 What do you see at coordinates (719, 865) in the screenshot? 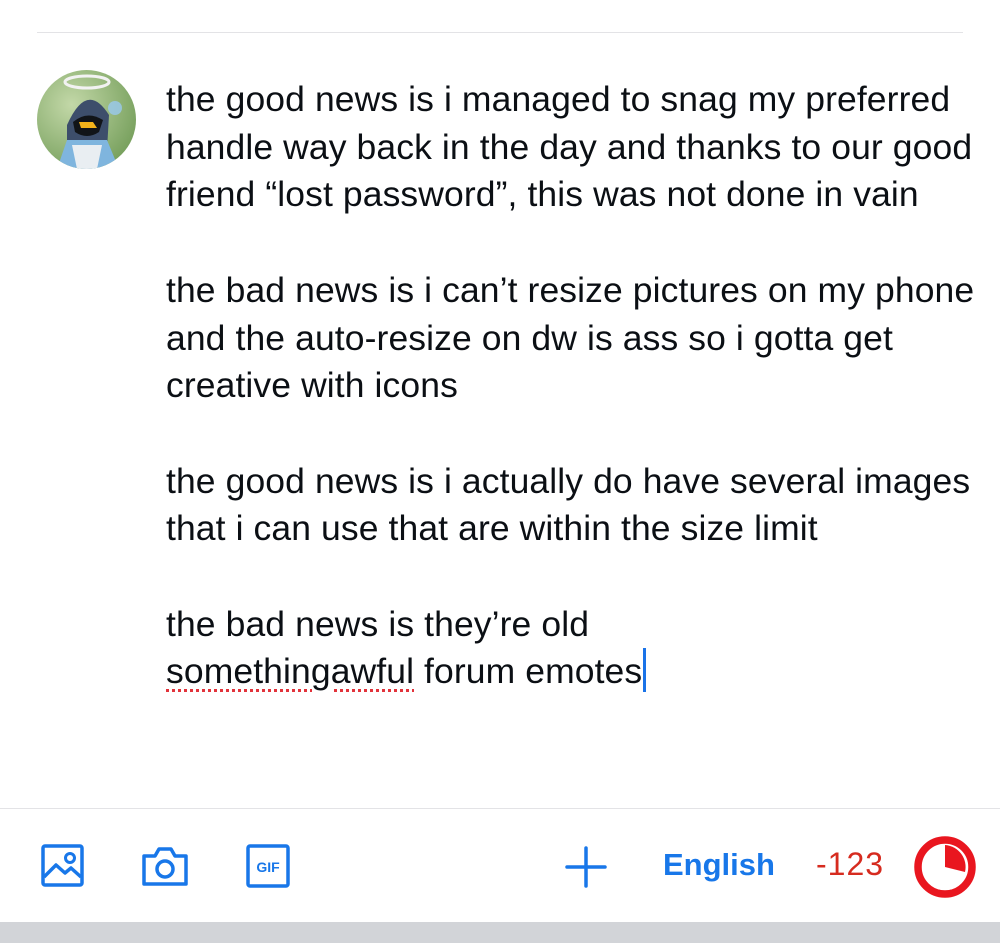
I see `language-selector: English` at bounding box center [719, 865].